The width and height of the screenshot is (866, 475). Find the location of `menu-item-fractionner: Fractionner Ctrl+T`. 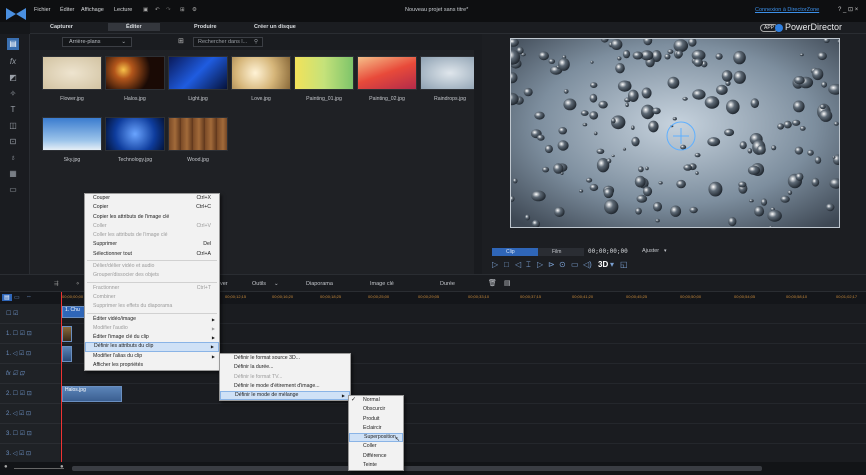

menu-item-fractionner: Fractionner Ctrl+T is located at coordinates (152, 288).